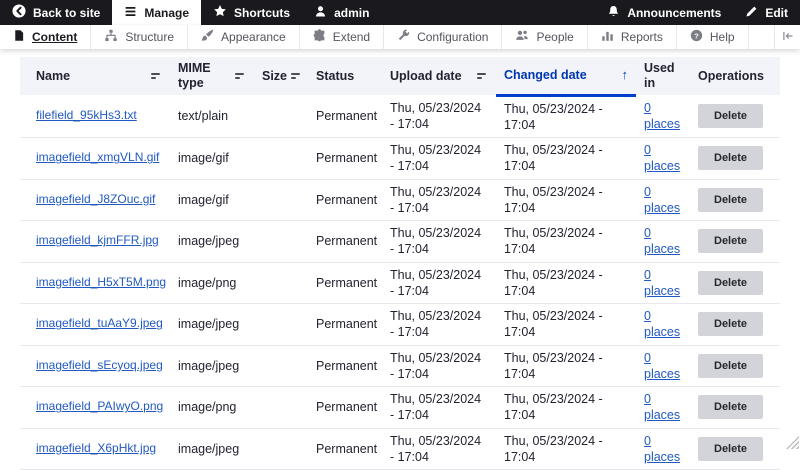 The image size is (800, 470). What do you see at coordinates (335, 75) in the screenshot?
I see `status-header-label: Status` at bounding box center [335, 75].